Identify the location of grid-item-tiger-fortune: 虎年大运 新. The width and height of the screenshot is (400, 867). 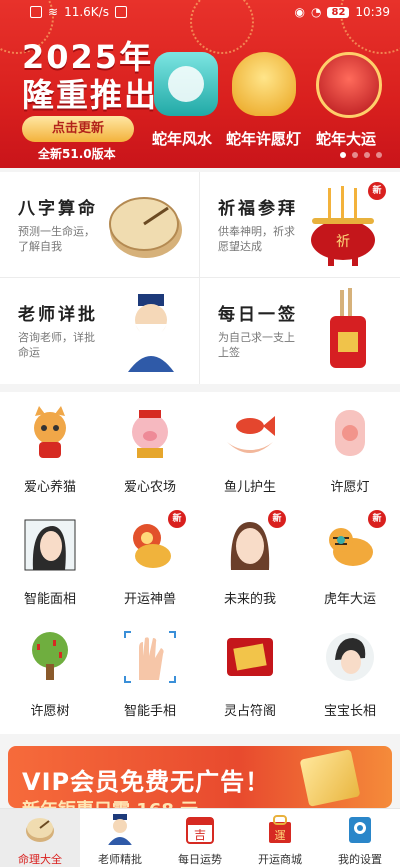
(350, 560).